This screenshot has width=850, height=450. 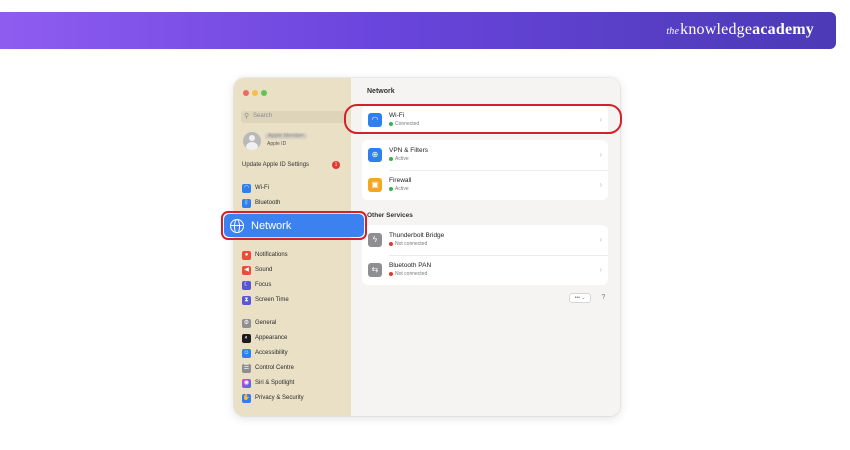 I want to click on sidebar-item-sound: ◀ Sound, so click(x=257, y=270).